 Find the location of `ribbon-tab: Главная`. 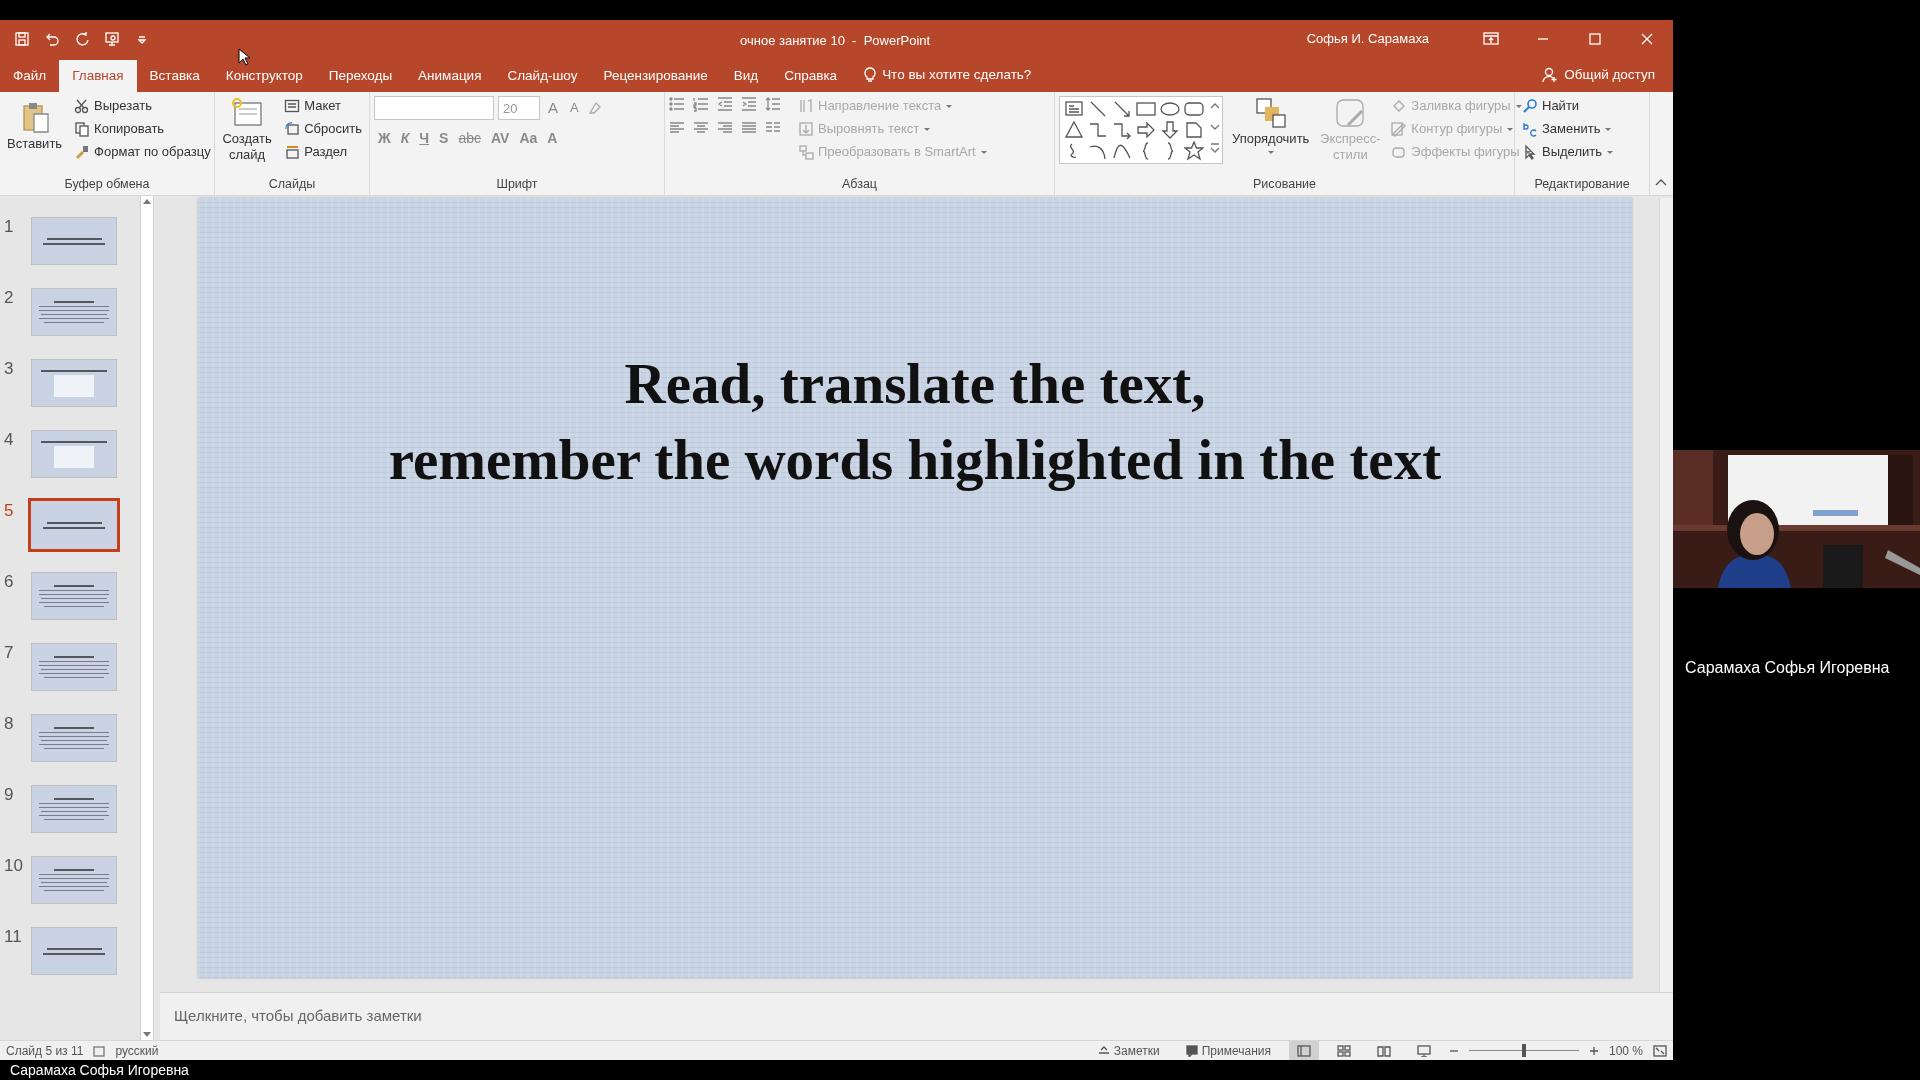

ribbon-tab: Главная is located at coordinates (98, 76).